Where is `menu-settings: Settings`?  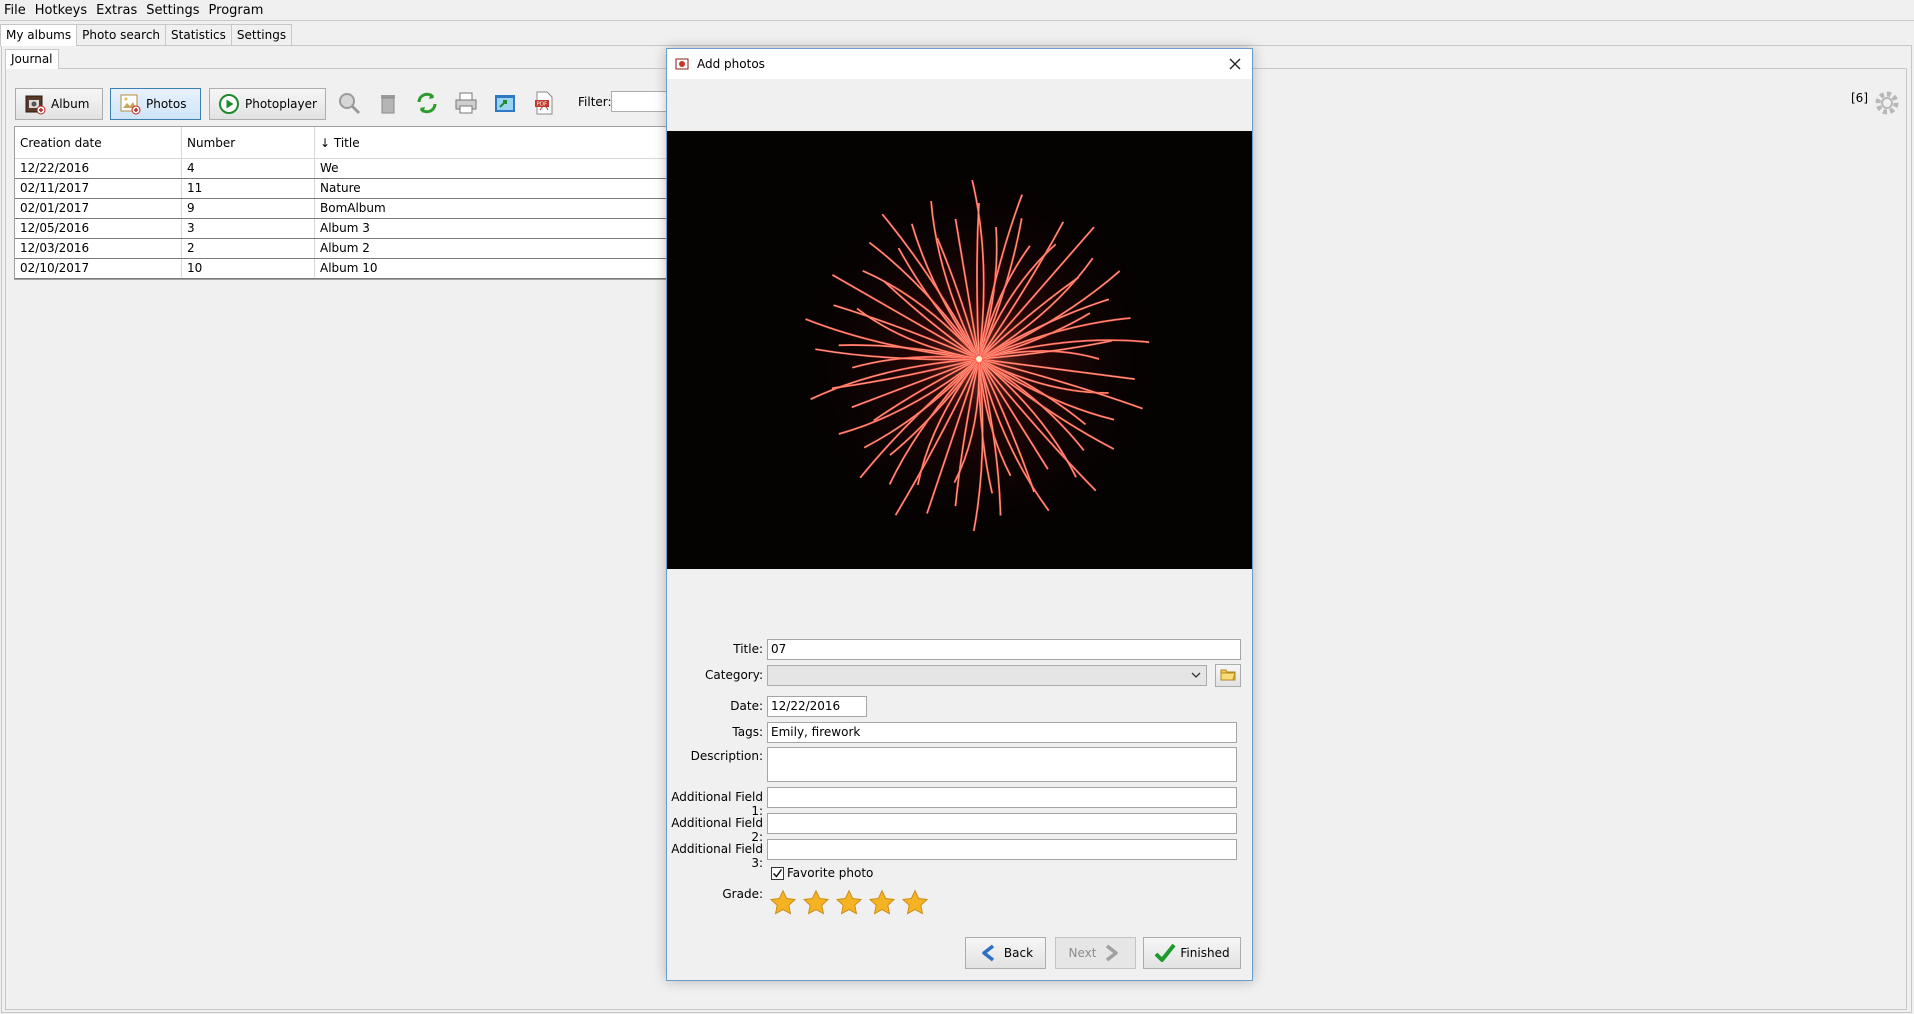 menu-settings: Settings is located at coordinates (172, 10).